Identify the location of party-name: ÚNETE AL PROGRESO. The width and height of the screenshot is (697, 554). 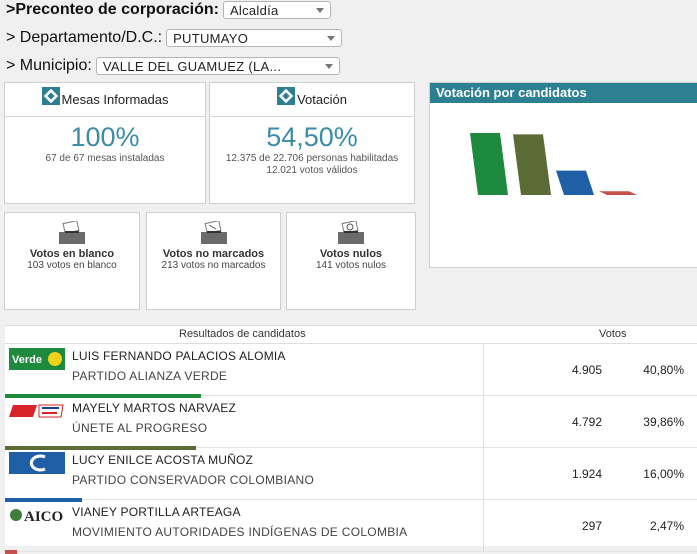
(140, 428).